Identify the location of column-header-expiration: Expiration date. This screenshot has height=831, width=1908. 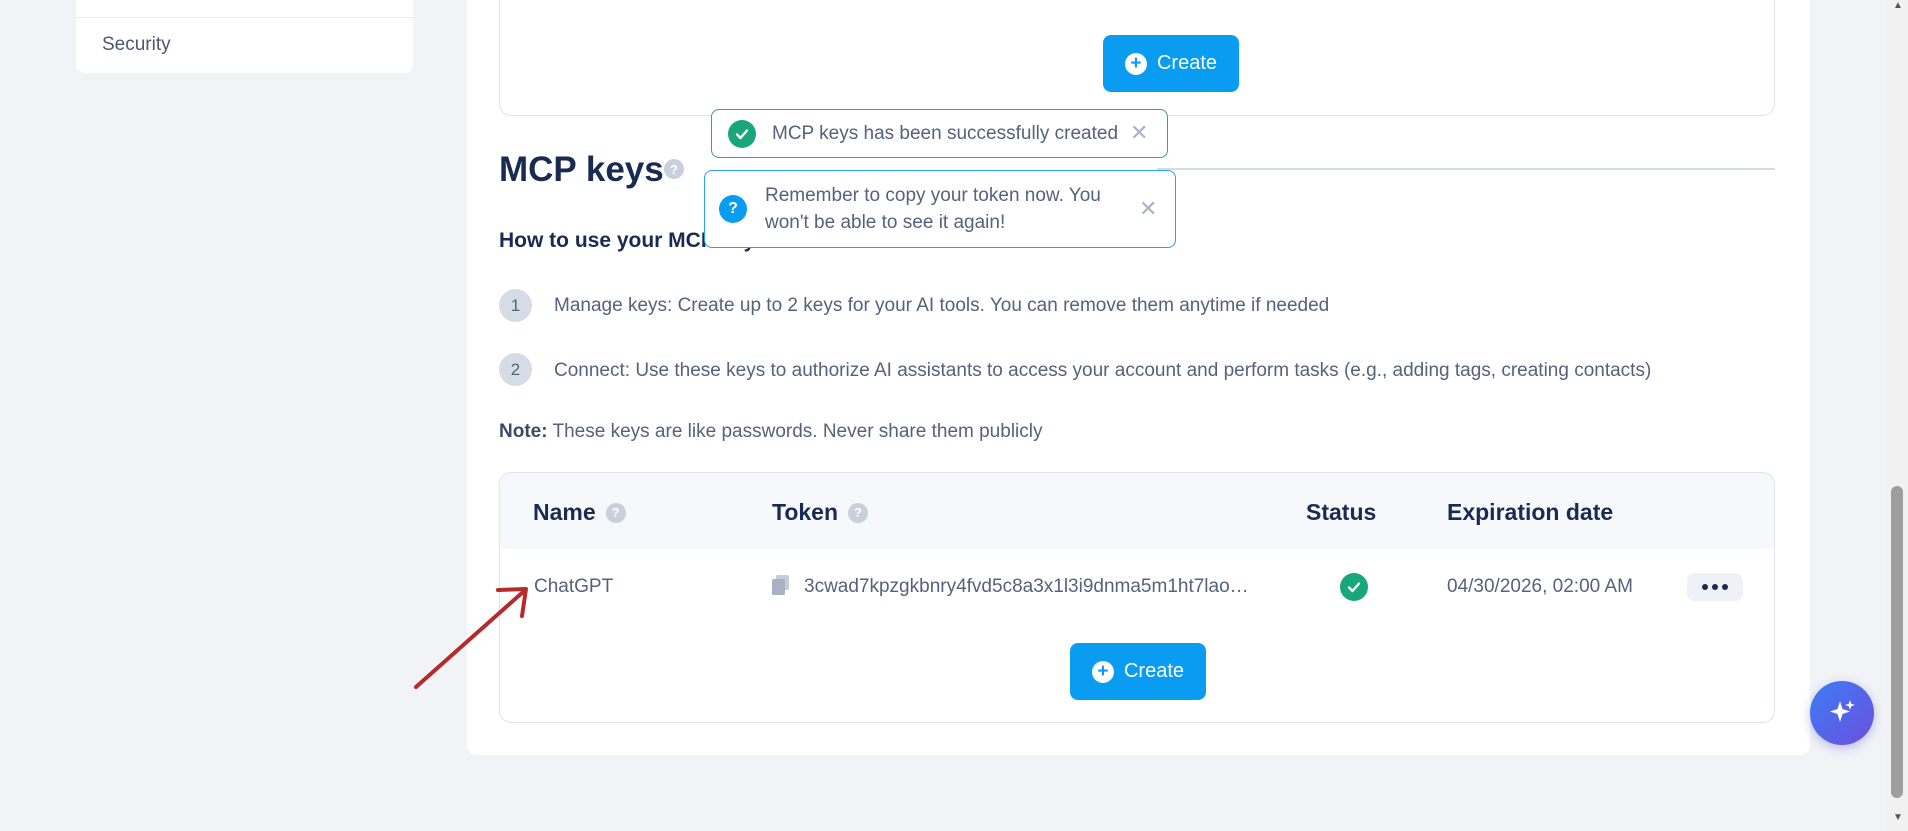
(1530, 512).